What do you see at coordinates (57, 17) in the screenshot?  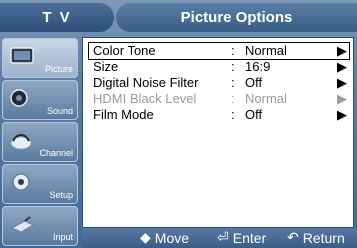 I see `tv-label: T V` at bounding box center [57, 17].